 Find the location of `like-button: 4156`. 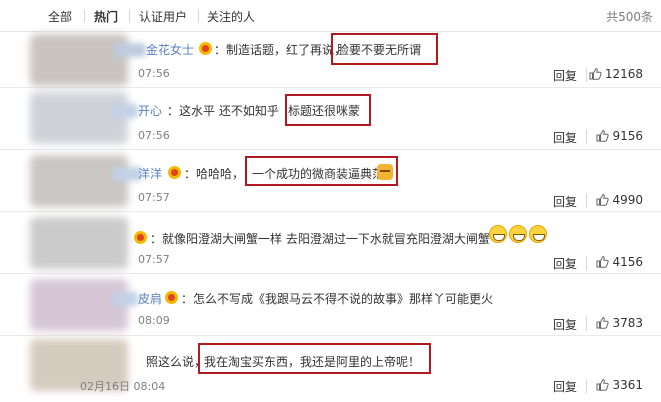

like-button: 4156 is located at coordinates (619, 262).